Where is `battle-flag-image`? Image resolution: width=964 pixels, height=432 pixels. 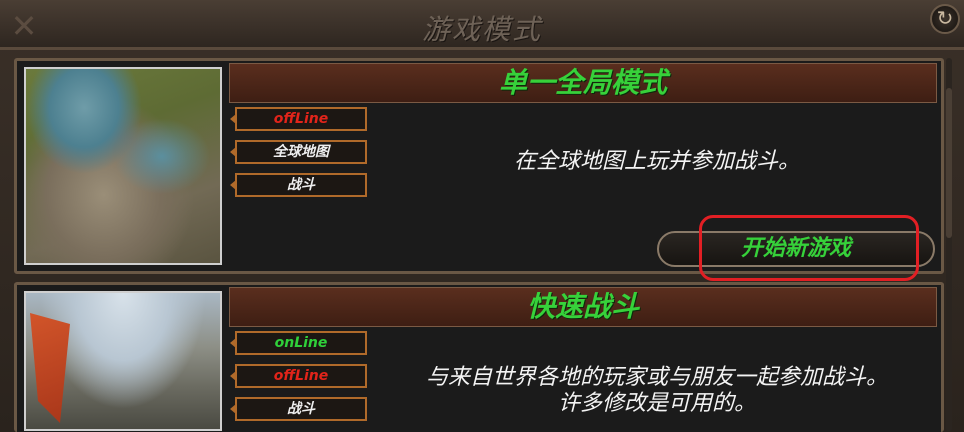
battle-flag-image is located at coordinates (50, 368).